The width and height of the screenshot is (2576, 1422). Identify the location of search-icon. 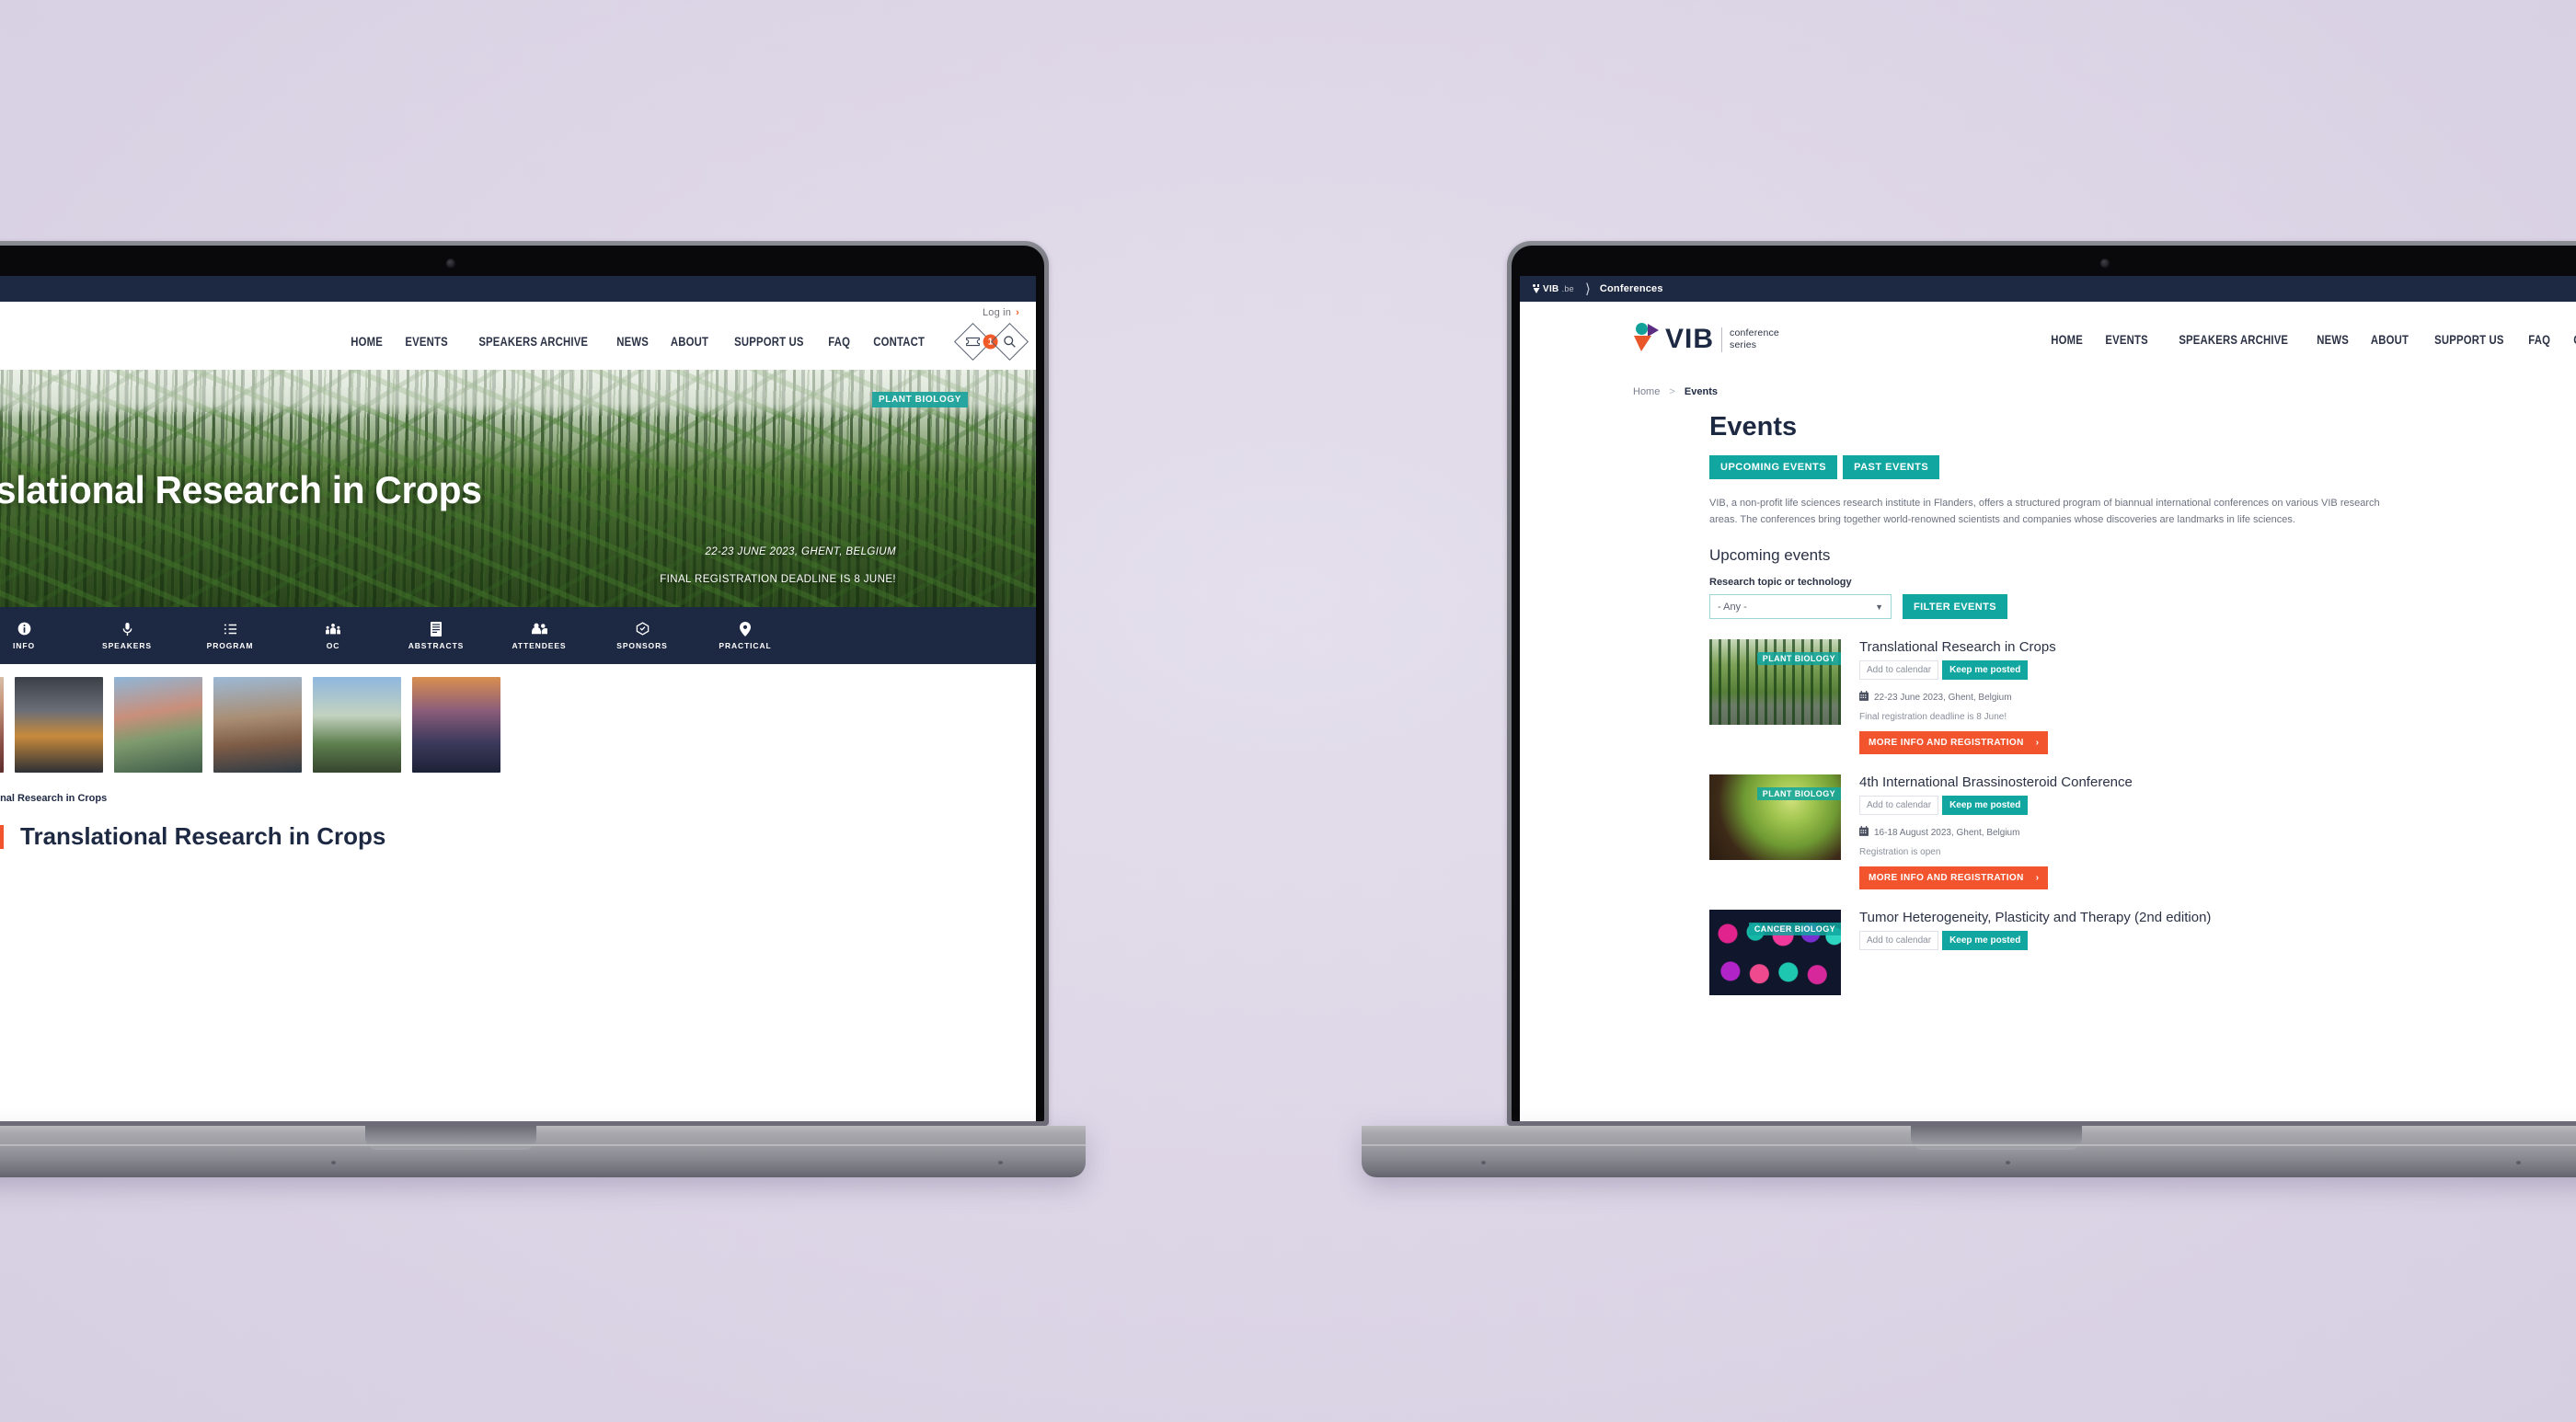
(1009, 342).